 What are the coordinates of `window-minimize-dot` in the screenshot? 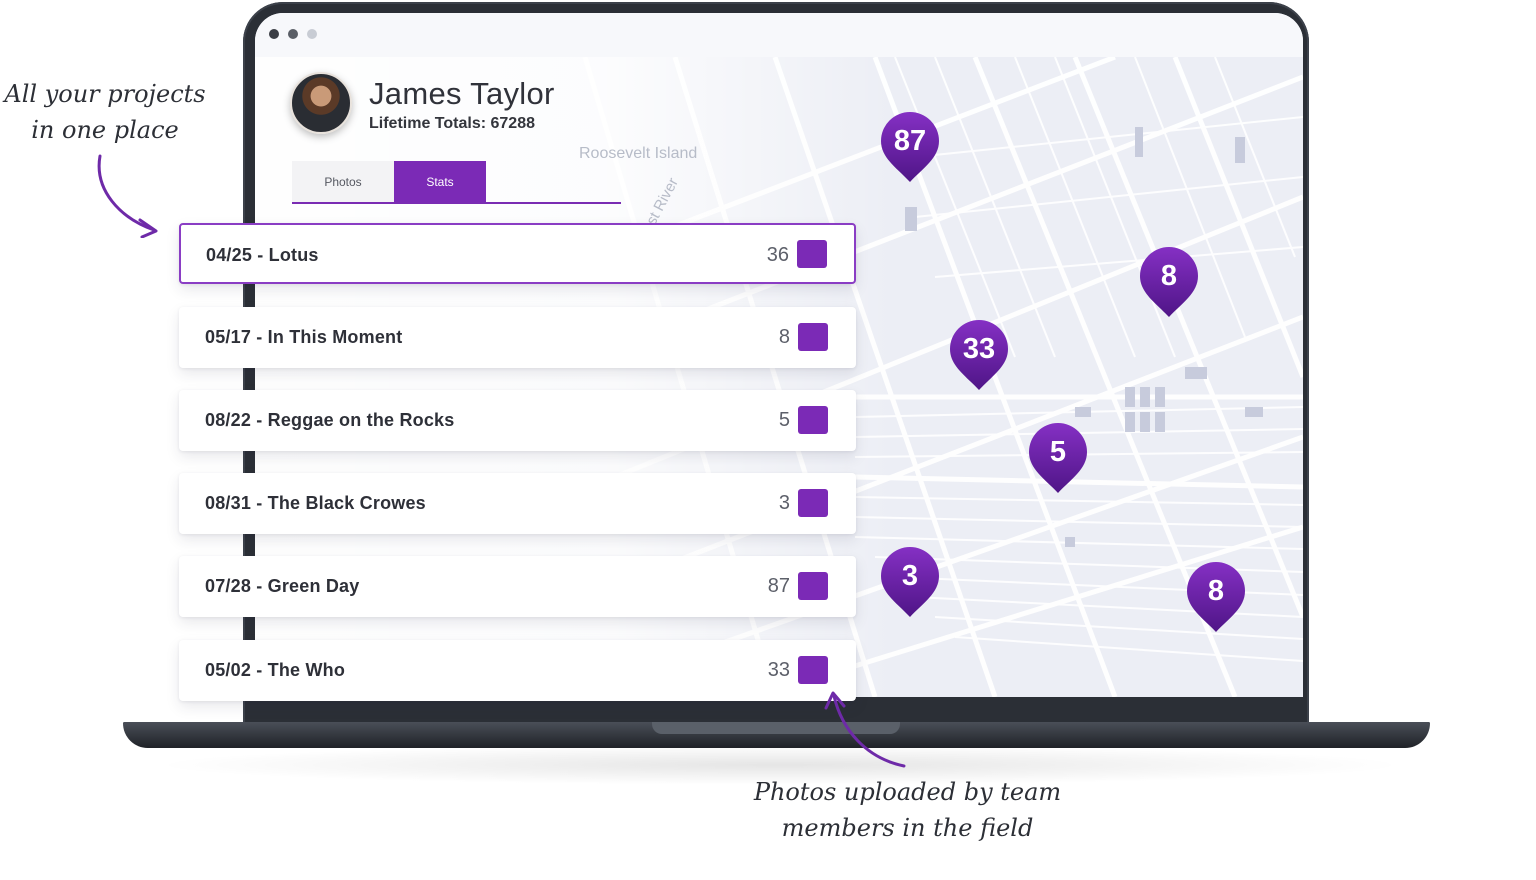 It's located at (293, 34).